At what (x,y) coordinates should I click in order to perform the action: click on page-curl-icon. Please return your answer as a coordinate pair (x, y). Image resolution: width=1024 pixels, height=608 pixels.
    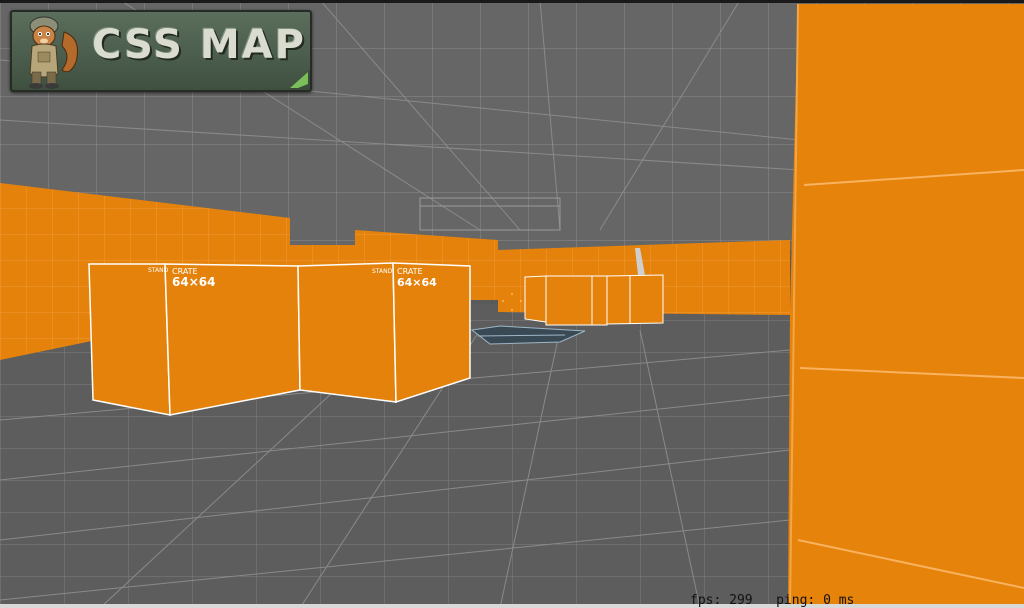
    Looking at the image, I should click on (299, 80).